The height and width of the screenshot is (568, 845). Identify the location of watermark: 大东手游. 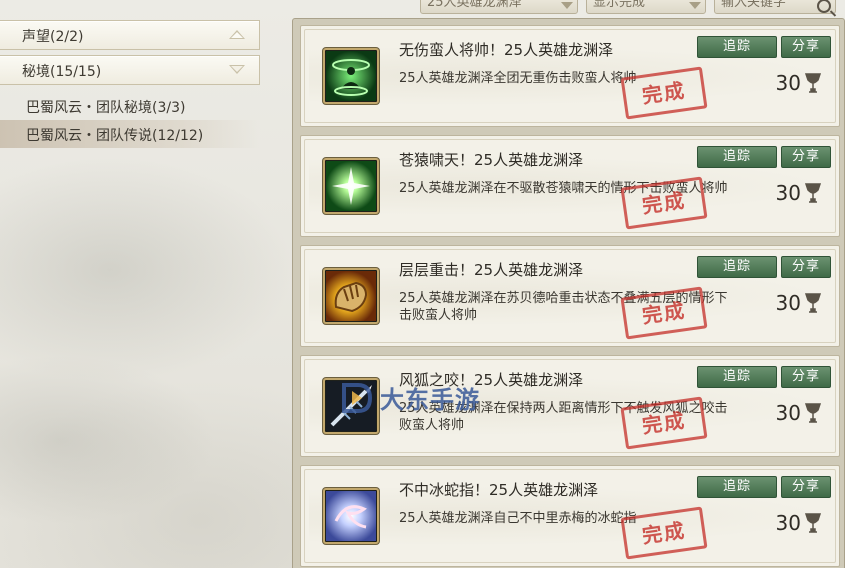
(410, 397).